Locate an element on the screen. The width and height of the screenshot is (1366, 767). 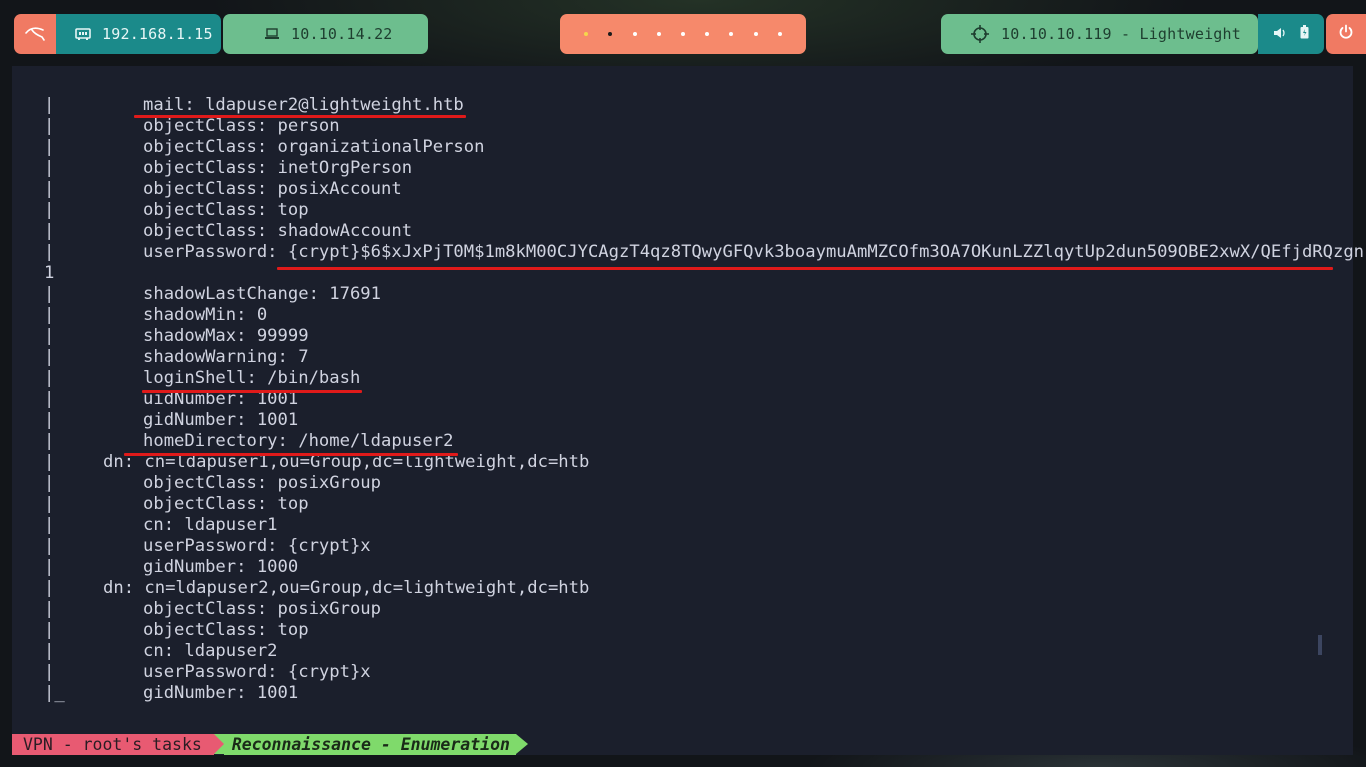
highlight-underline-mail is located at coordinates (300, 116).